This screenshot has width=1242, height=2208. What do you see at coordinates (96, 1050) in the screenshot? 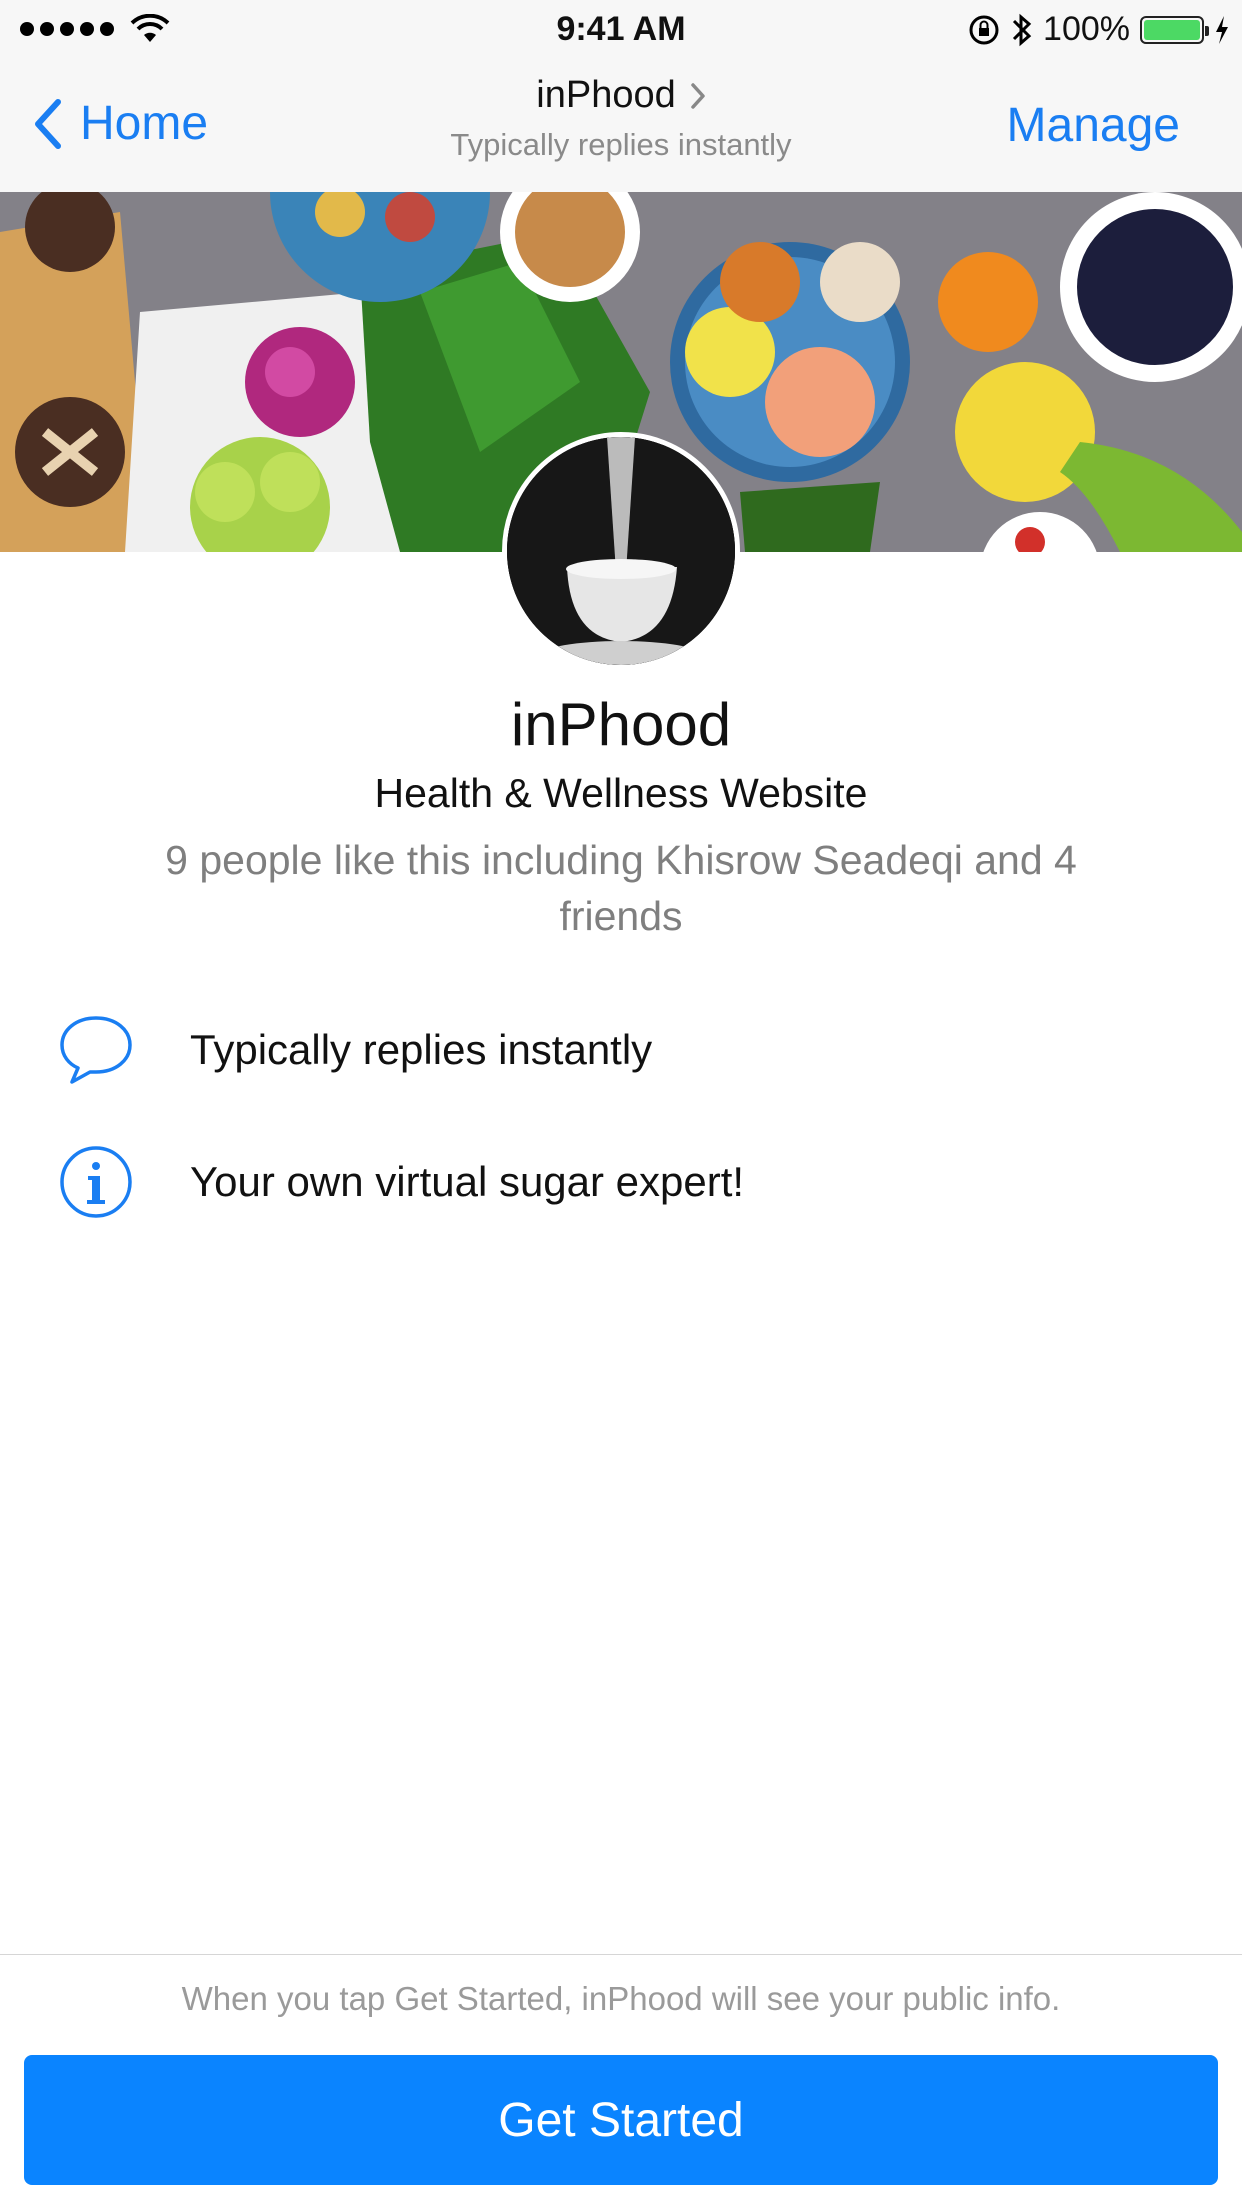
I see `chat-bubble-icon` at bounding box center [96, 1050].